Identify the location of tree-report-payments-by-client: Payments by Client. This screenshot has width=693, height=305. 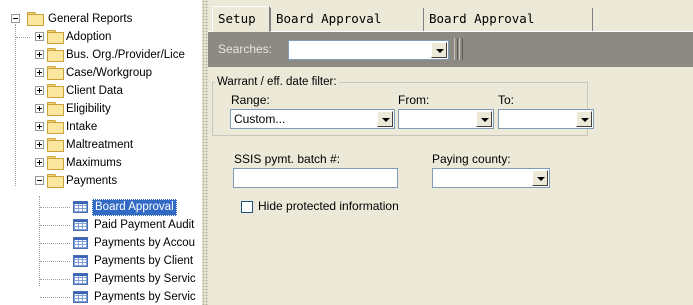
(100, 261).